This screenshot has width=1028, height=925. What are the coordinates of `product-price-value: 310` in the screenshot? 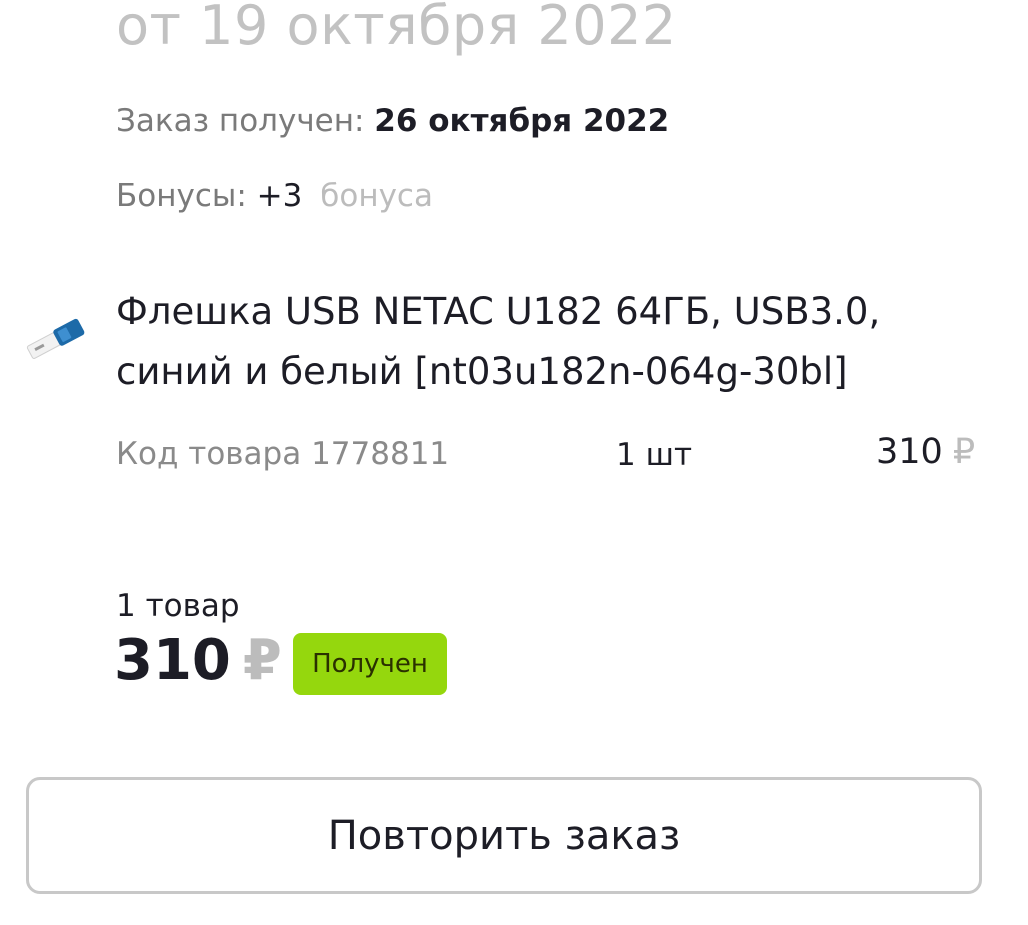 It's located at (909, 452).